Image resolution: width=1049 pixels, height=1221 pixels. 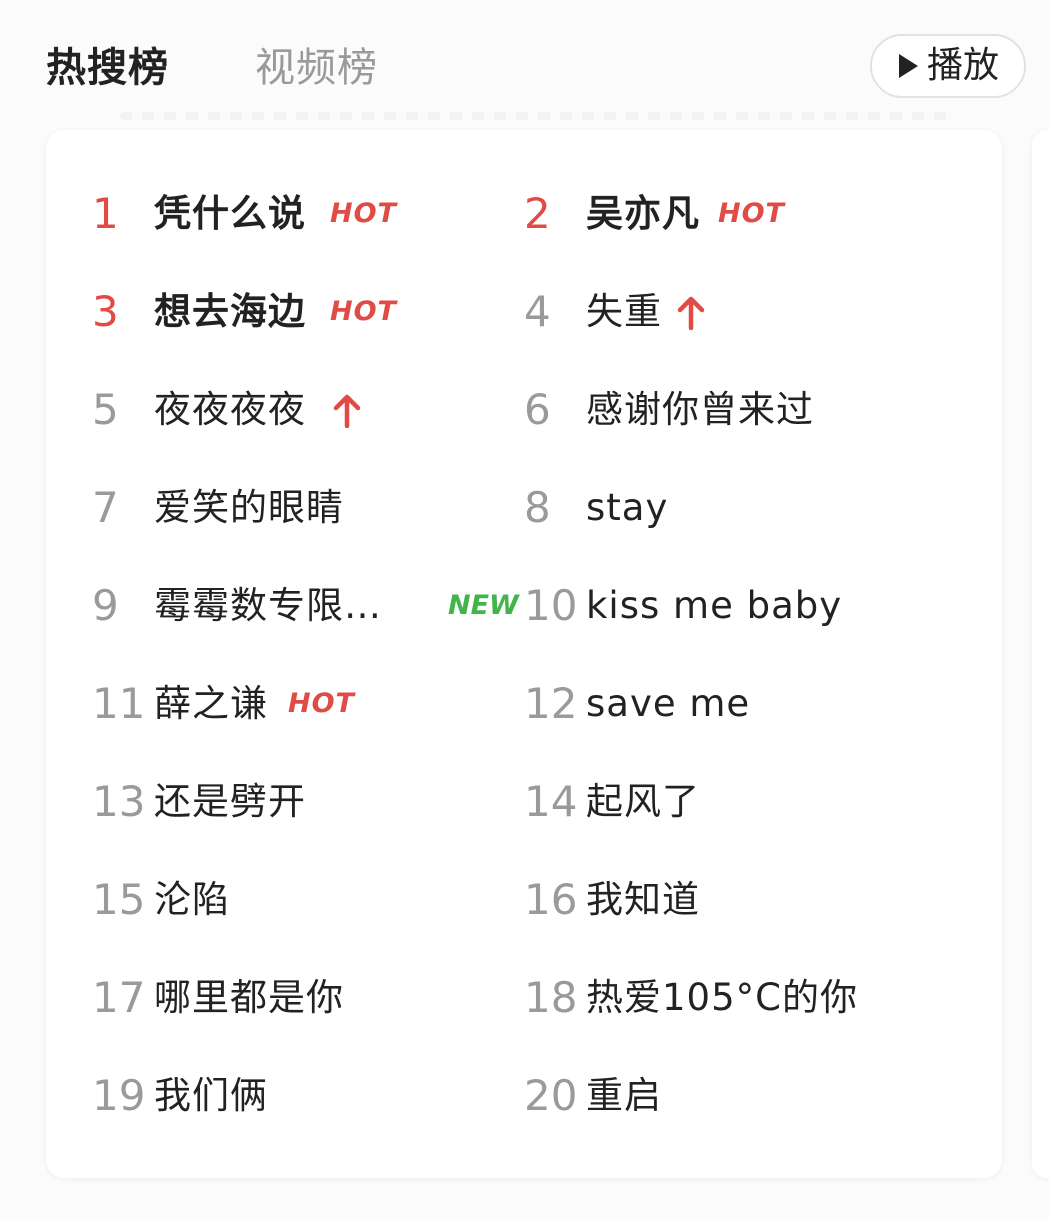 I want to click on list-item: 10 kiss me baby, so click(x=734, y=606).